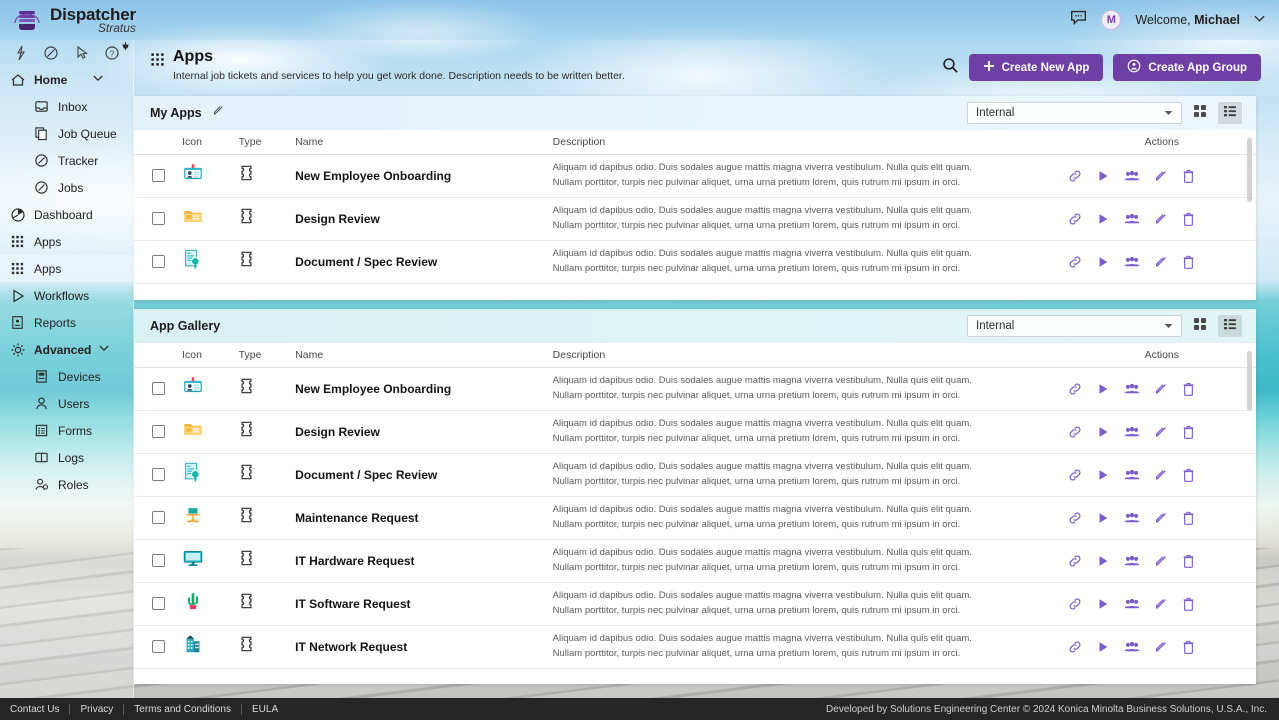 This screenshot has width=1279, height=720. What do you see at coordinates (66, 430) in the screenshot?
I see `sidebar-item-forms: Forms` at bounding box center [66, 430].